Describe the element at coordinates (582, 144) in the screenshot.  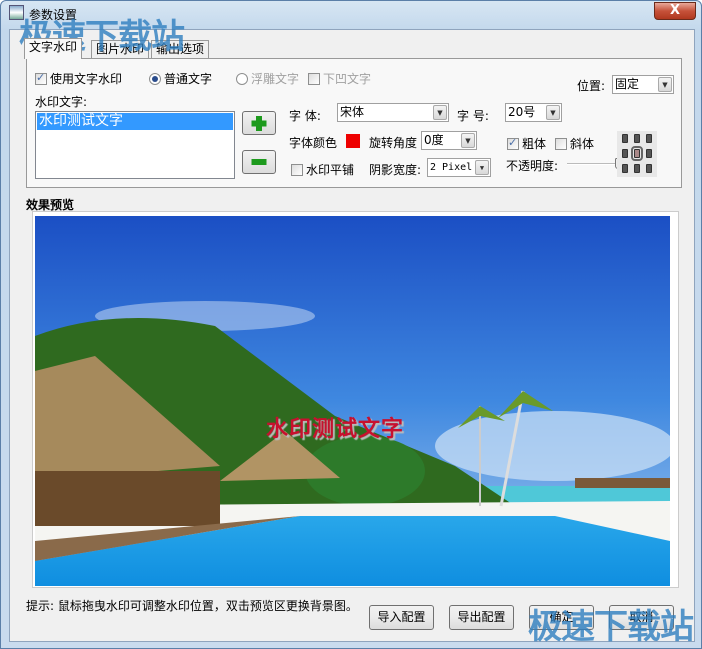
I see `checkbox-label: 斜体` at that location.